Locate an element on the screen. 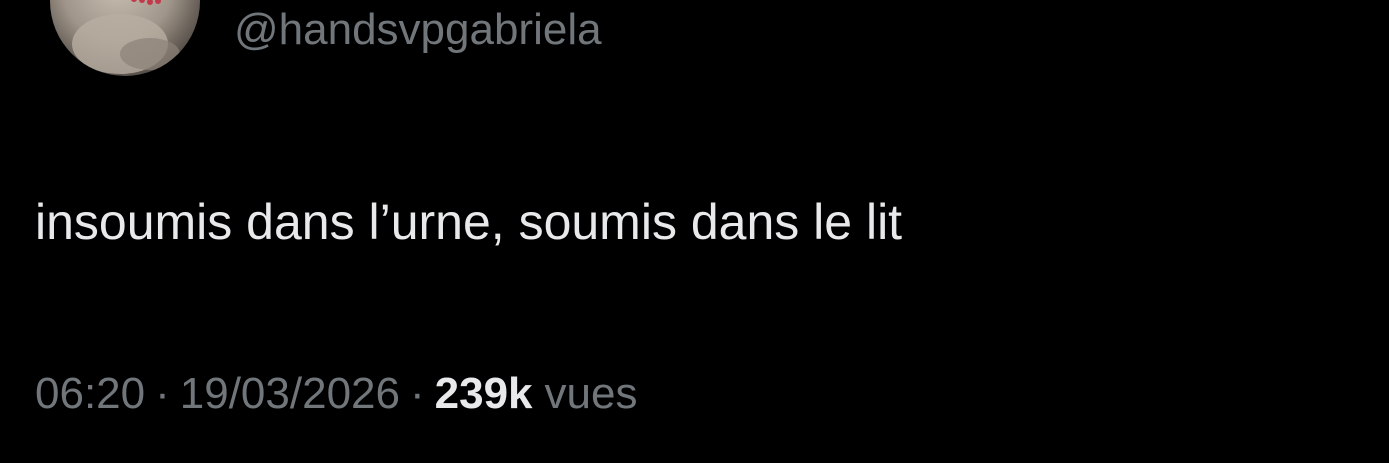 The width and height of the screenshot is (1389, 463). views-label: vues is located at coordinates (591, 393).